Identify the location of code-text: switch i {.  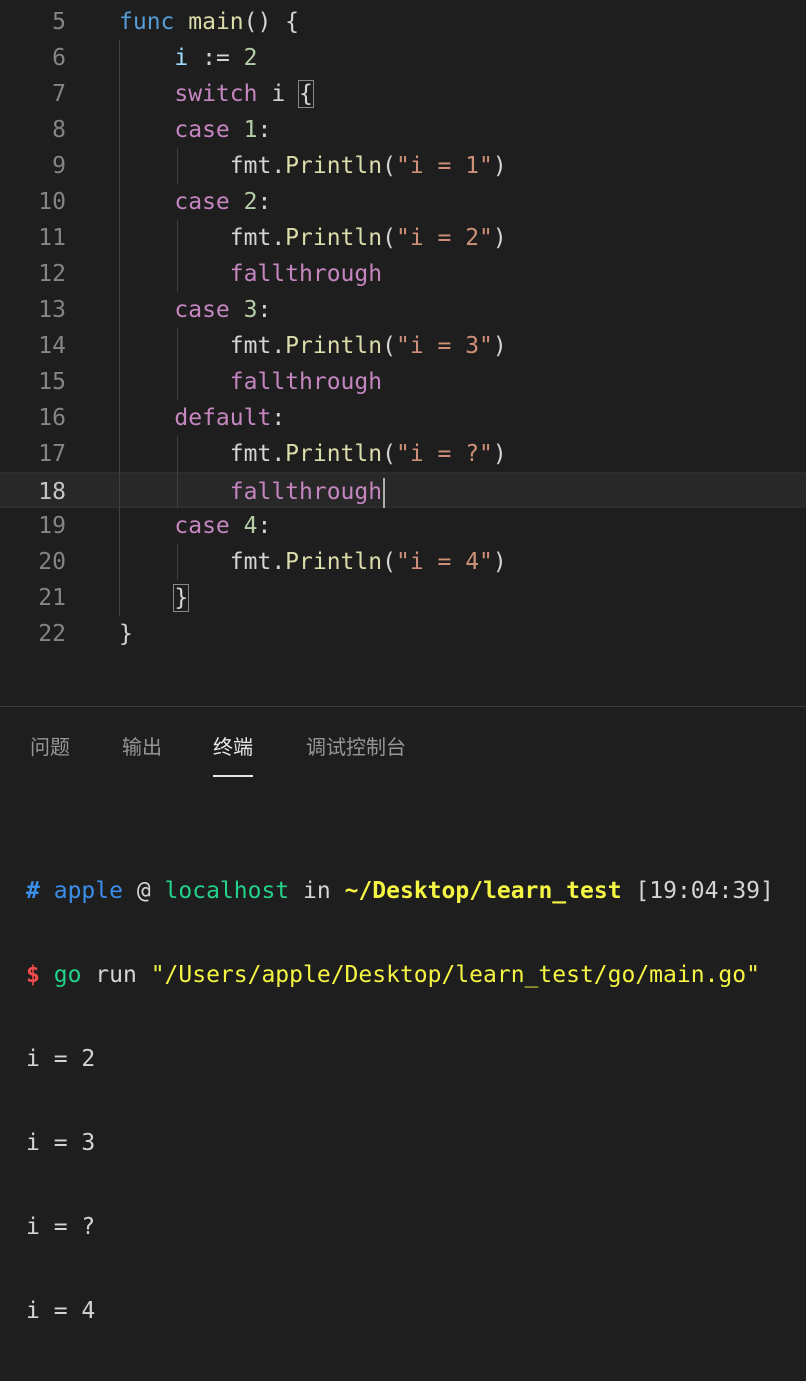
(216, 94).